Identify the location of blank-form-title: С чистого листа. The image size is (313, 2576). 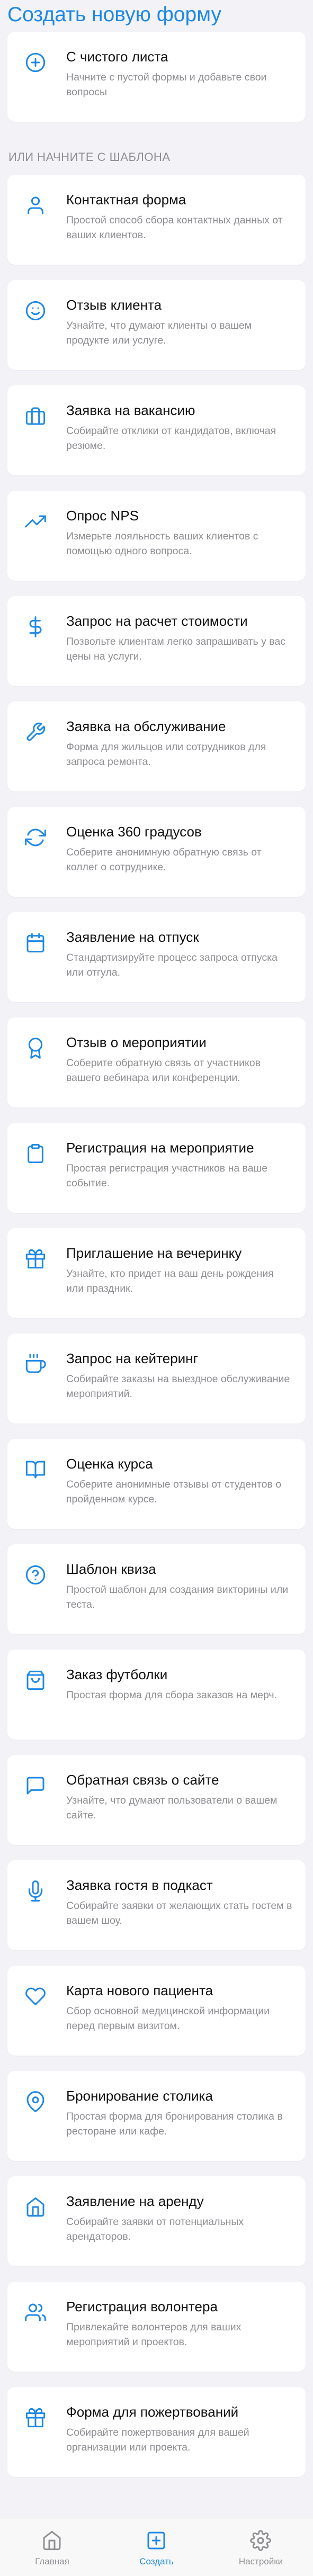
(117, 57).